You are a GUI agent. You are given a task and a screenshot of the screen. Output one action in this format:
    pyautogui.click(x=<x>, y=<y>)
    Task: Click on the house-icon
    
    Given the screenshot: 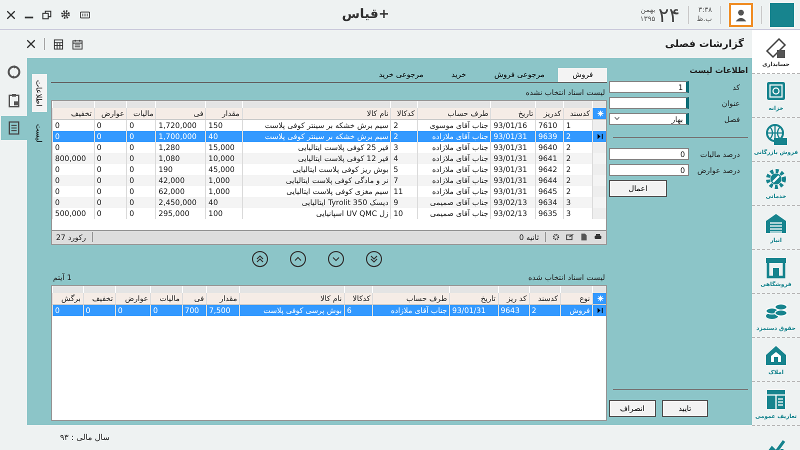 What is the action you would take?
    pyautogui.click(x=776, y=355)
    